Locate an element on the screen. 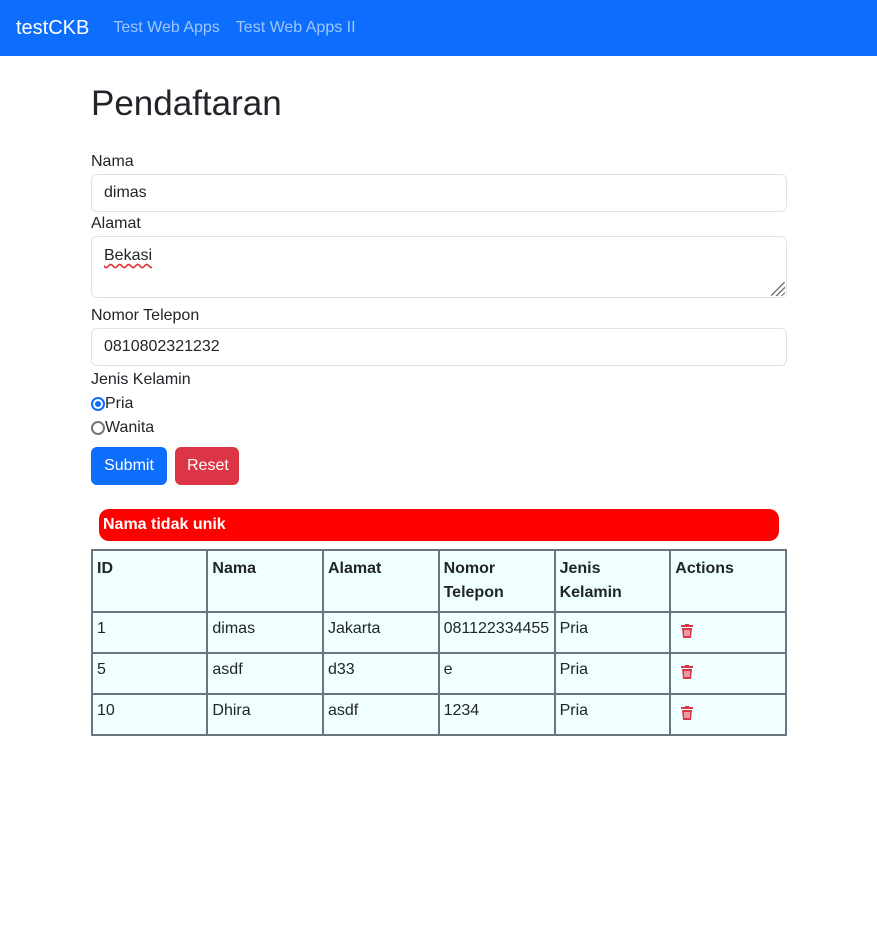  cell-telepon: 1234 is located at coordinates (496, 714).